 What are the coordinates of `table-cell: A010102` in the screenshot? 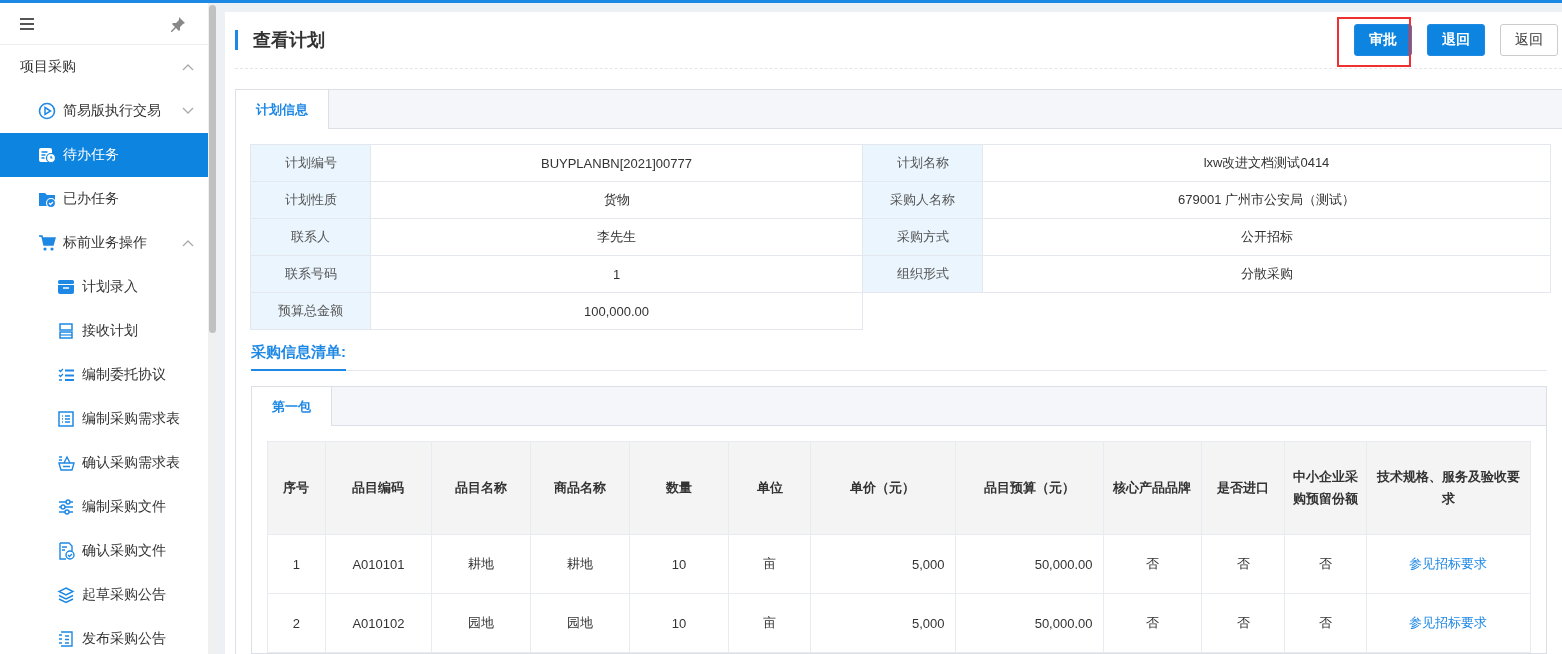 It's located at (378, 623).